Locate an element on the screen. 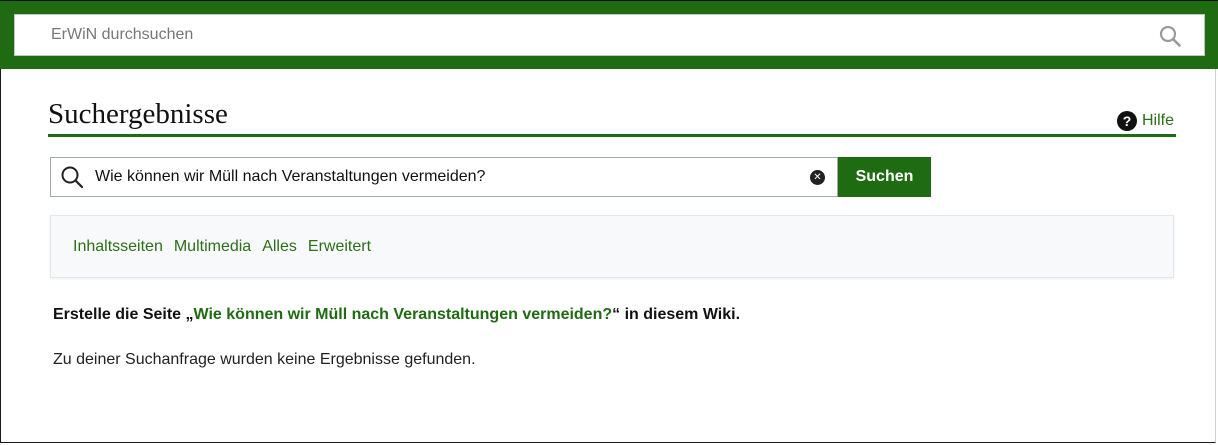  clear-icon: ✕ is located at coordinates (817, 177).